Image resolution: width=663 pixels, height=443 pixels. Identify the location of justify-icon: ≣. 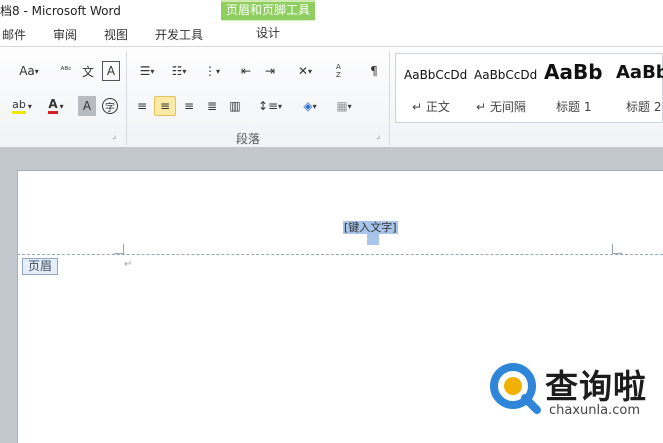
(212, 106).